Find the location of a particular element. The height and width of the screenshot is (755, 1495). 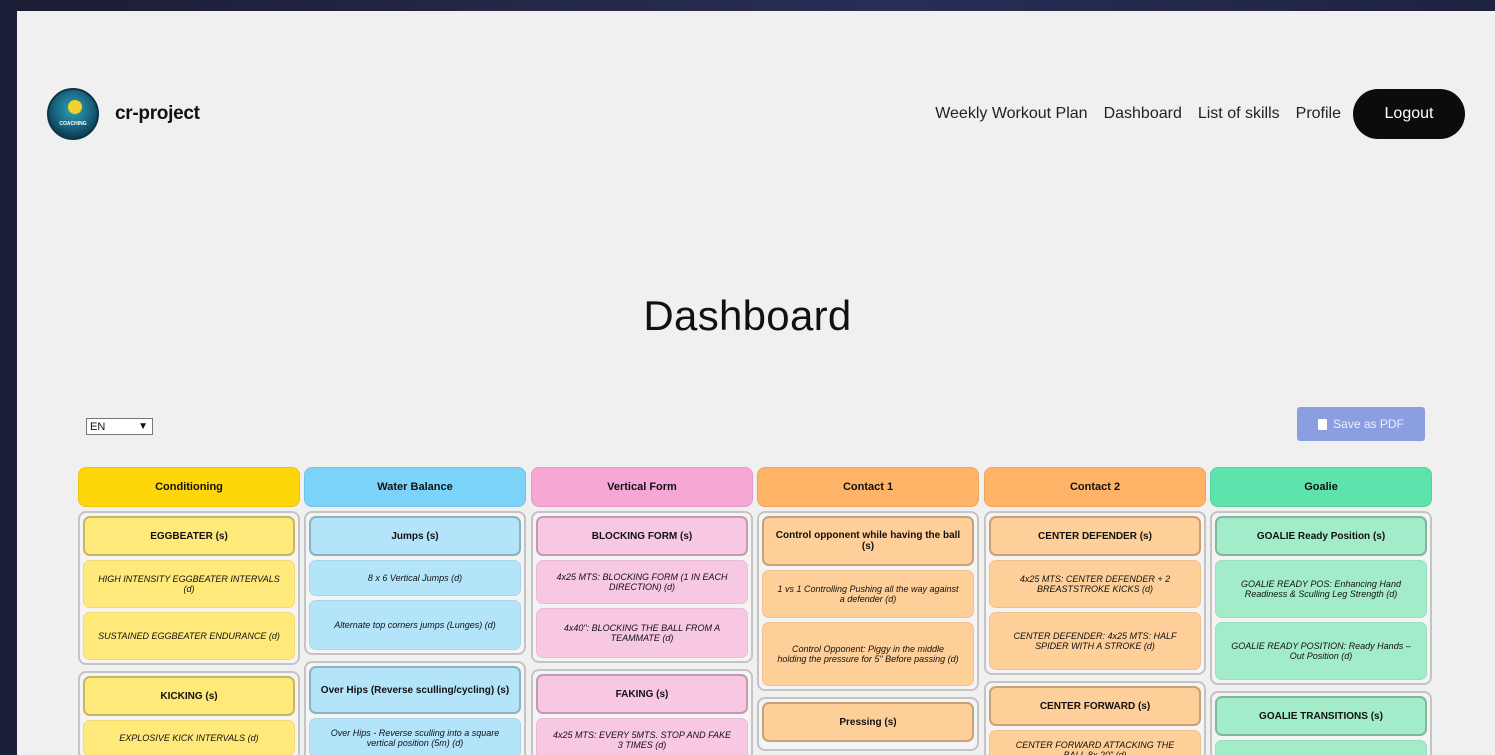

pdf-file-icon is located at coordinates (1323, 424).